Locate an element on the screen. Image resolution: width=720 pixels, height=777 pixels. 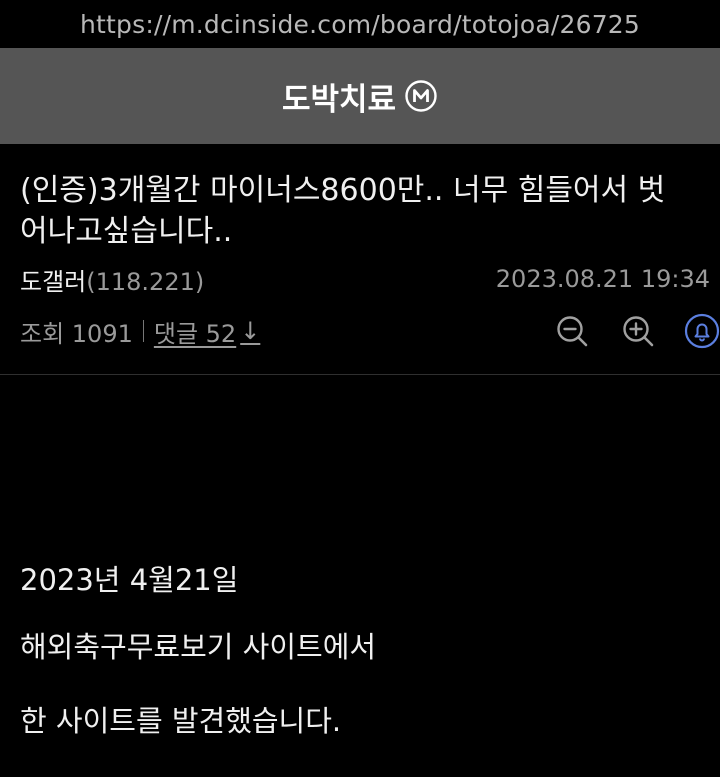
zoom-out-icon is located at coordinates (572, 331).